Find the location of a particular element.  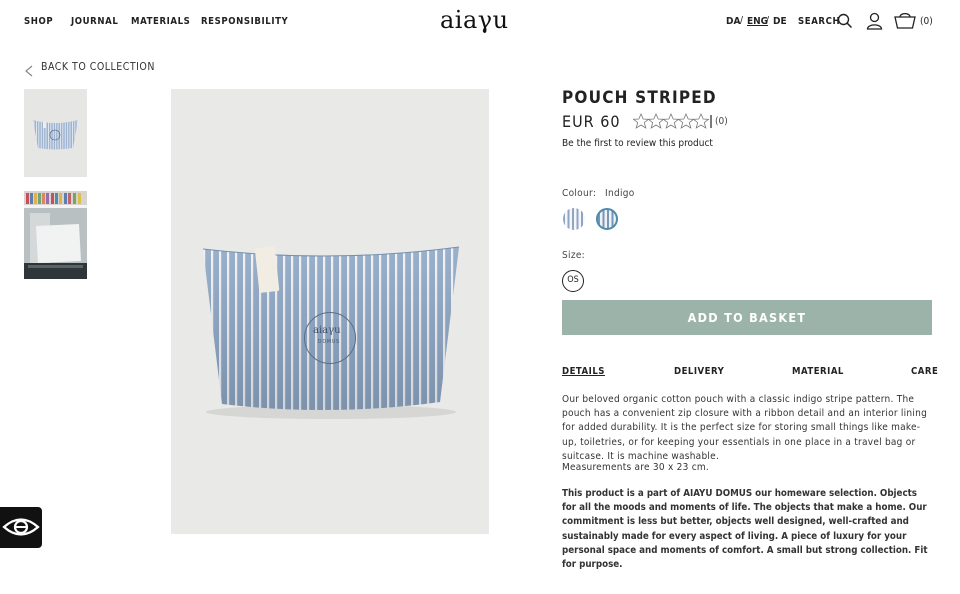

product-measurements: Measurements are 30 x 23 cm. is located at coordinates (636, 467).